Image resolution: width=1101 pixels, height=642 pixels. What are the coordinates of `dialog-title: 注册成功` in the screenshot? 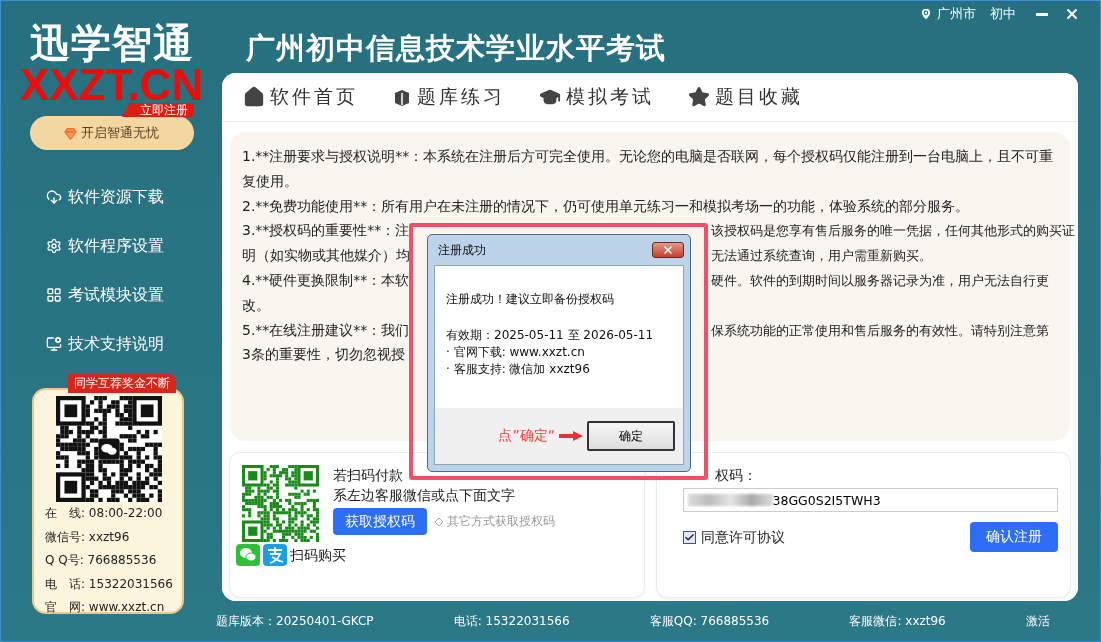 It's located at (462, 250).